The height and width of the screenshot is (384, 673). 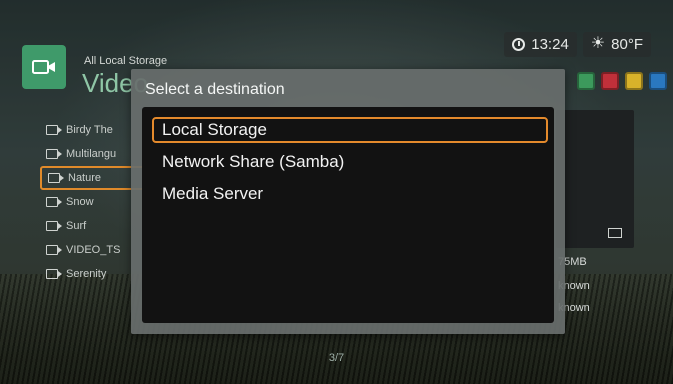 I want to click on thumbnail-preview, so click(x=595, y=179).